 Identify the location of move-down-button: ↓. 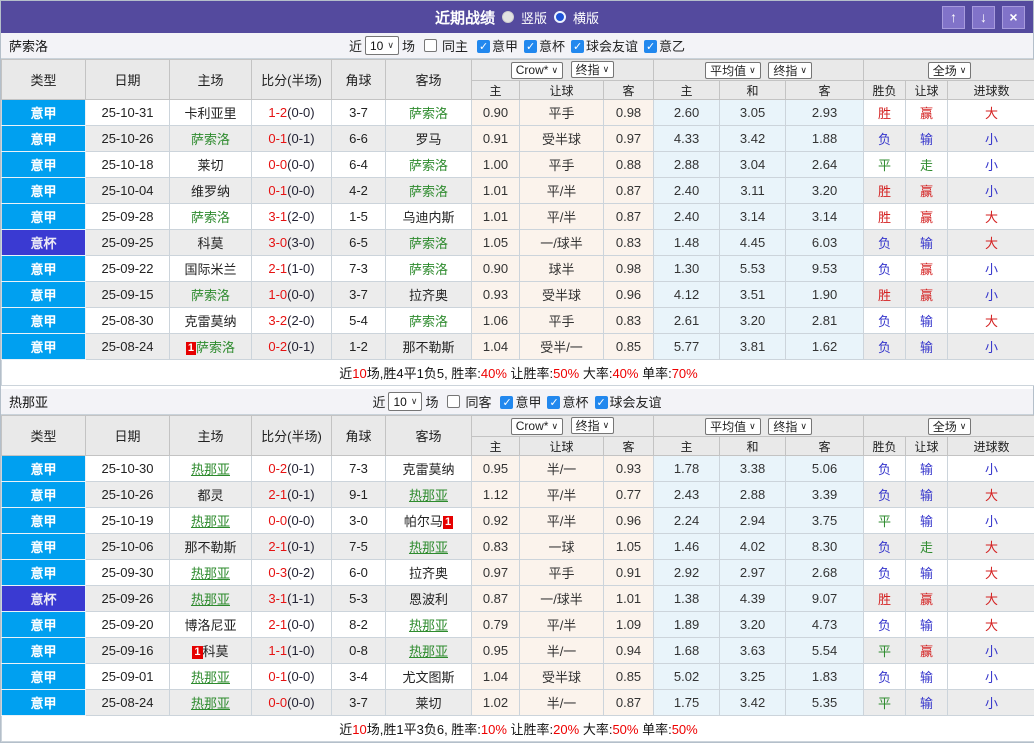
(983, 17).